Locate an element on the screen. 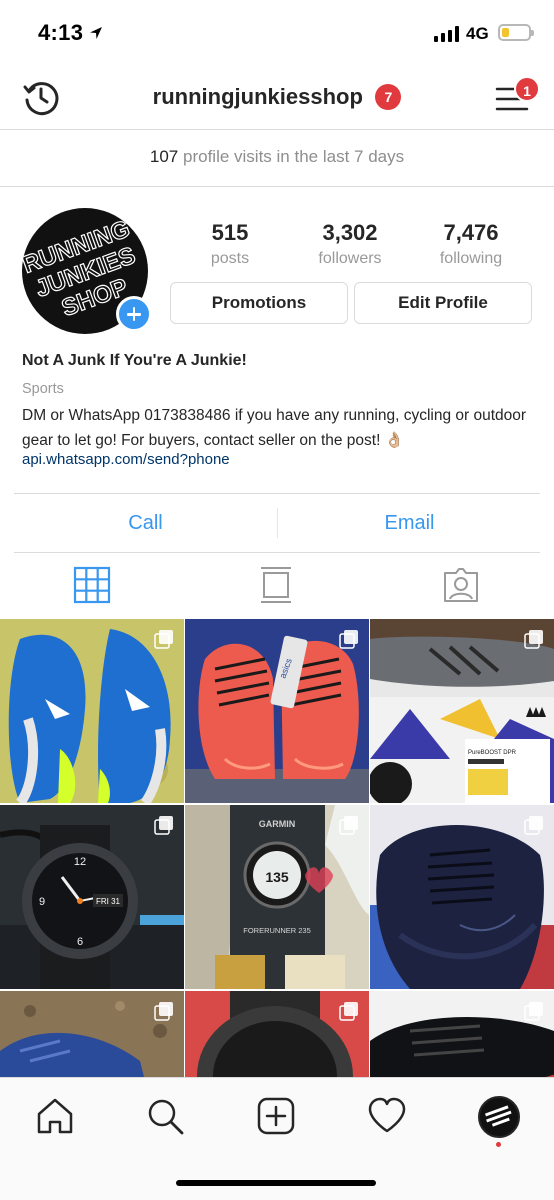 The width and height of the screenshot is (554, 1200). visits-text: profile visits in the last 7 days is located at coordinates (294, 156).